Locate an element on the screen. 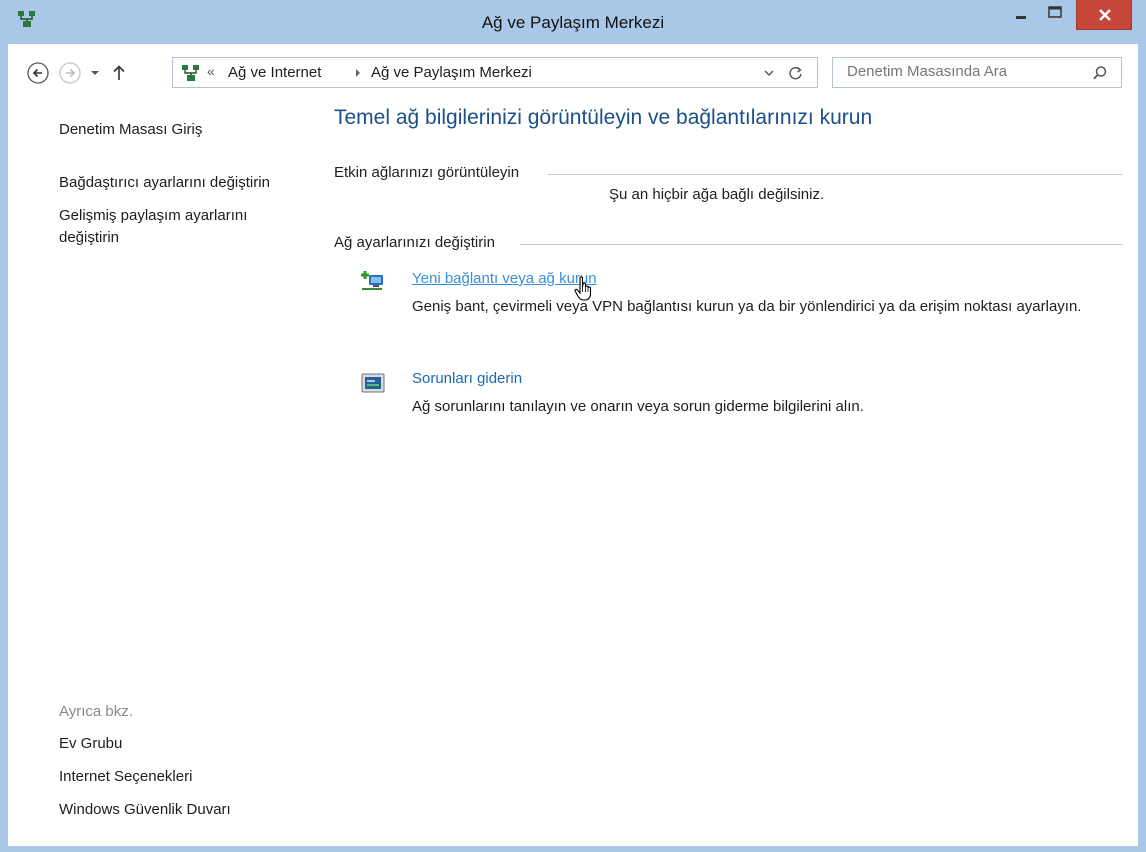  task-link-troubleshoot: Sorunları giderin is located at coordinates (467, 378).